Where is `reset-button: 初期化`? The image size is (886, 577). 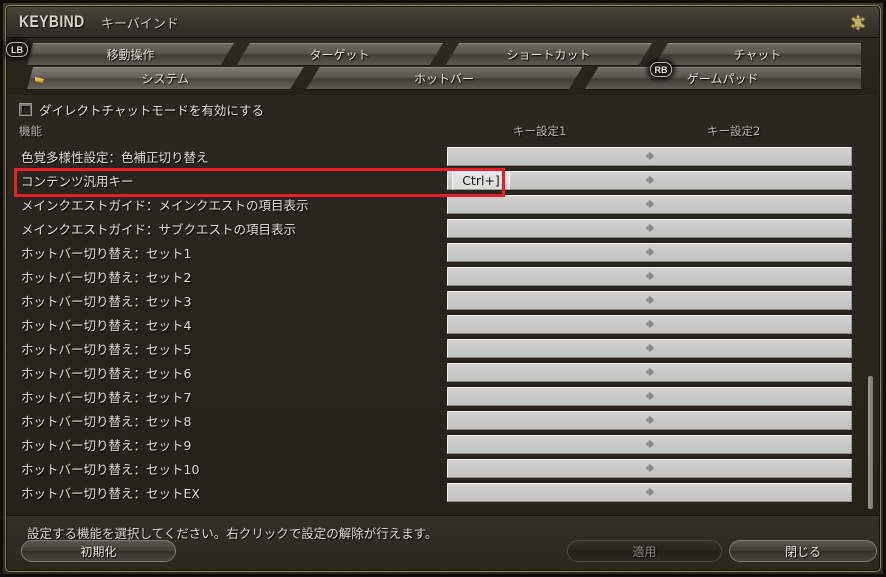 reset-button: 初期化 is located at coordinates (98, 551).